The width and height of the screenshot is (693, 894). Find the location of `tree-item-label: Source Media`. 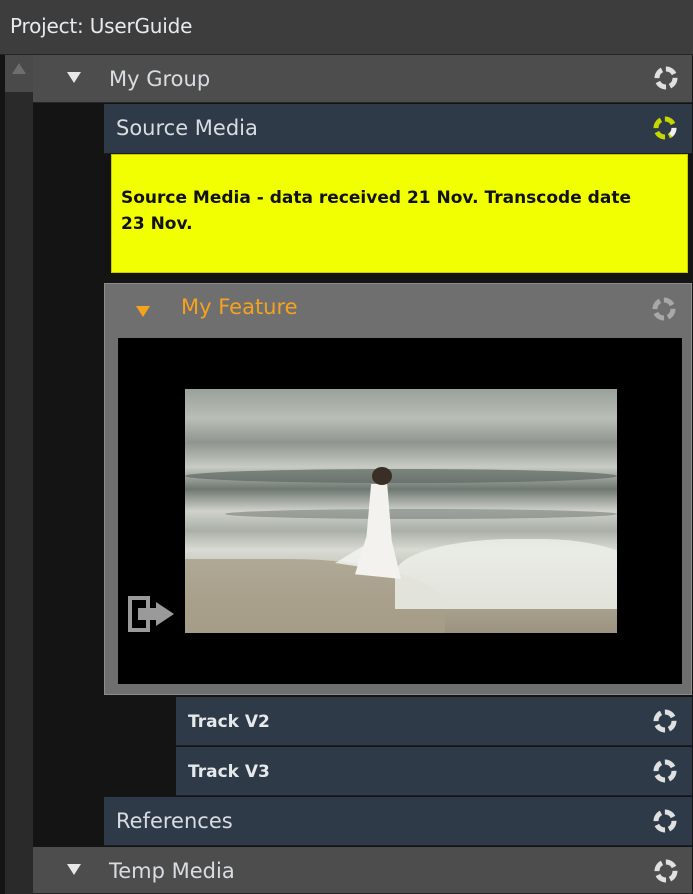

tree-item-label: Source Media is located at coordinates (187, 128).